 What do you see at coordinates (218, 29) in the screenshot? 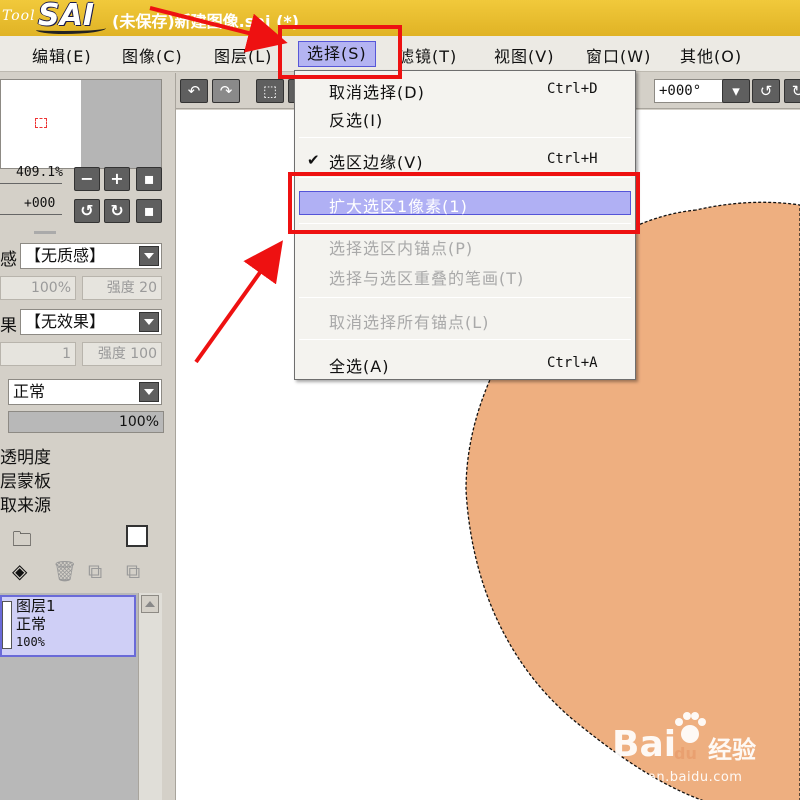
I see `arrow-to-menu-icon` at bounding box center [218, 29].